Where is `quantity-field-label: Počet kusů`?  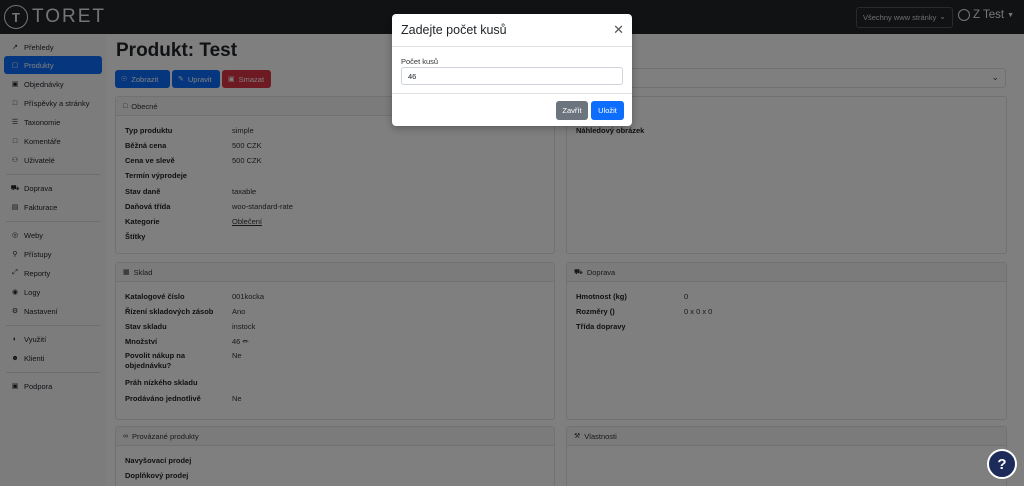 quantity-field-label: Počet kusů is located at coordinates (420, 61).